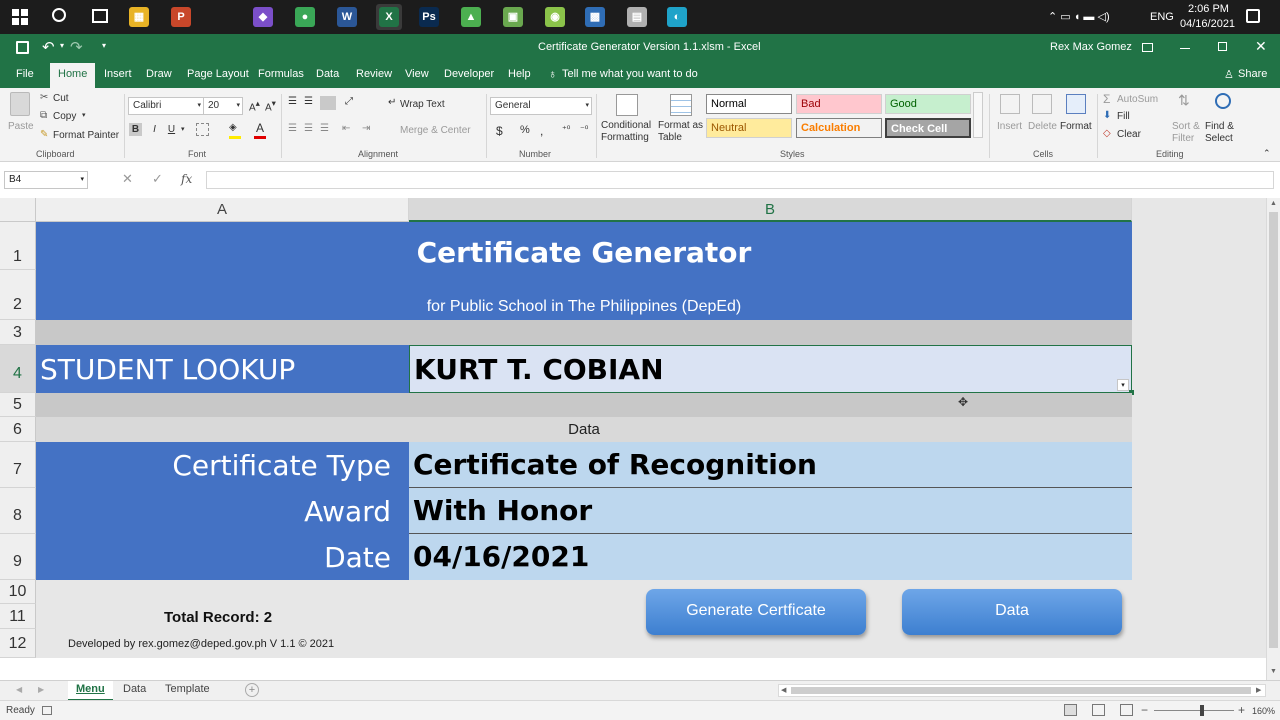  Describe the element at coordinates (18, 332) in the screenshot. I see `row-header: 3` at that location.